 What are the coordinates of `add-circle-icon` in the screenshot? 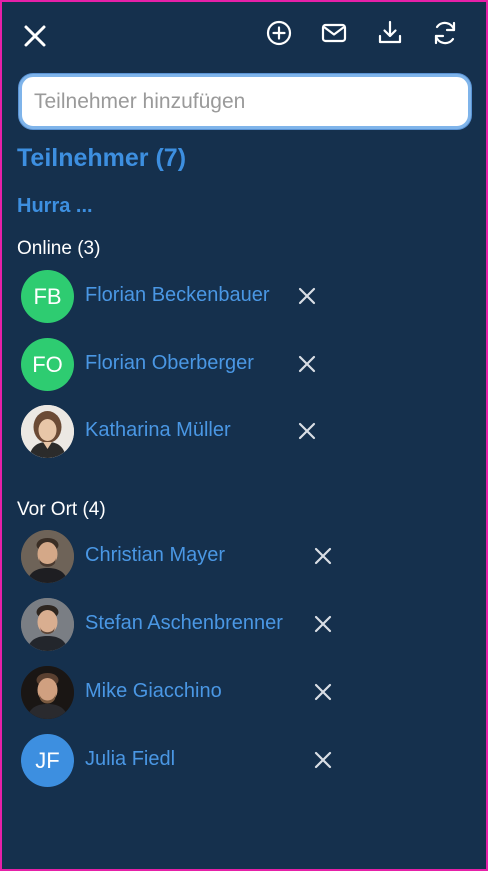 It's located at (279, 33).